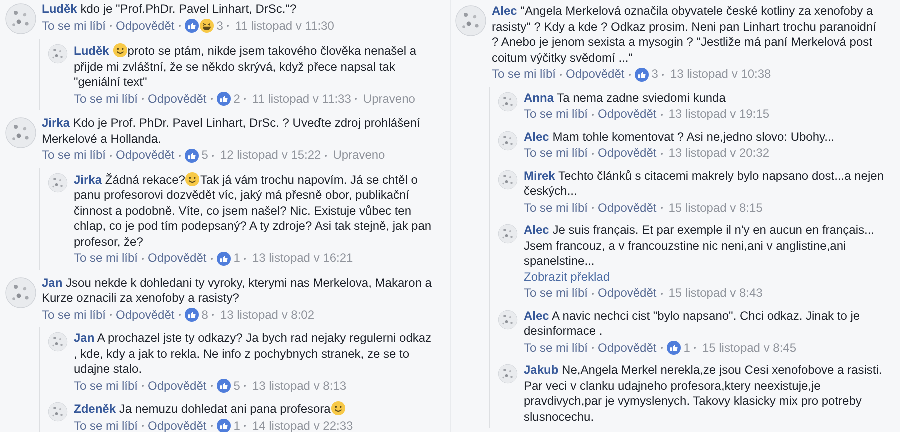 This screenshot has height=432, width=900. Describe the element at coordinates (237, 291) in the screenshot. I see `comment-text: Jan Jsou nekde k dohledani ty vyroky, kterymi nas Merkelova, Makaron a Kurze oznacili za xenofoby a rasisty?` at that location.